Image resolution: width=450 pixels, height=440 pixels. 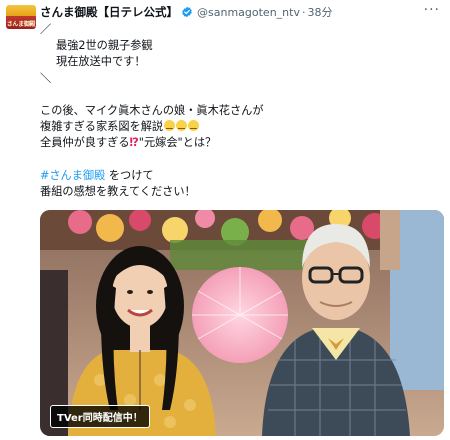 I want to click on text-line-3: この後、マイク眞木さんの娘・眞木花さんが, so click(x=152, y=110).